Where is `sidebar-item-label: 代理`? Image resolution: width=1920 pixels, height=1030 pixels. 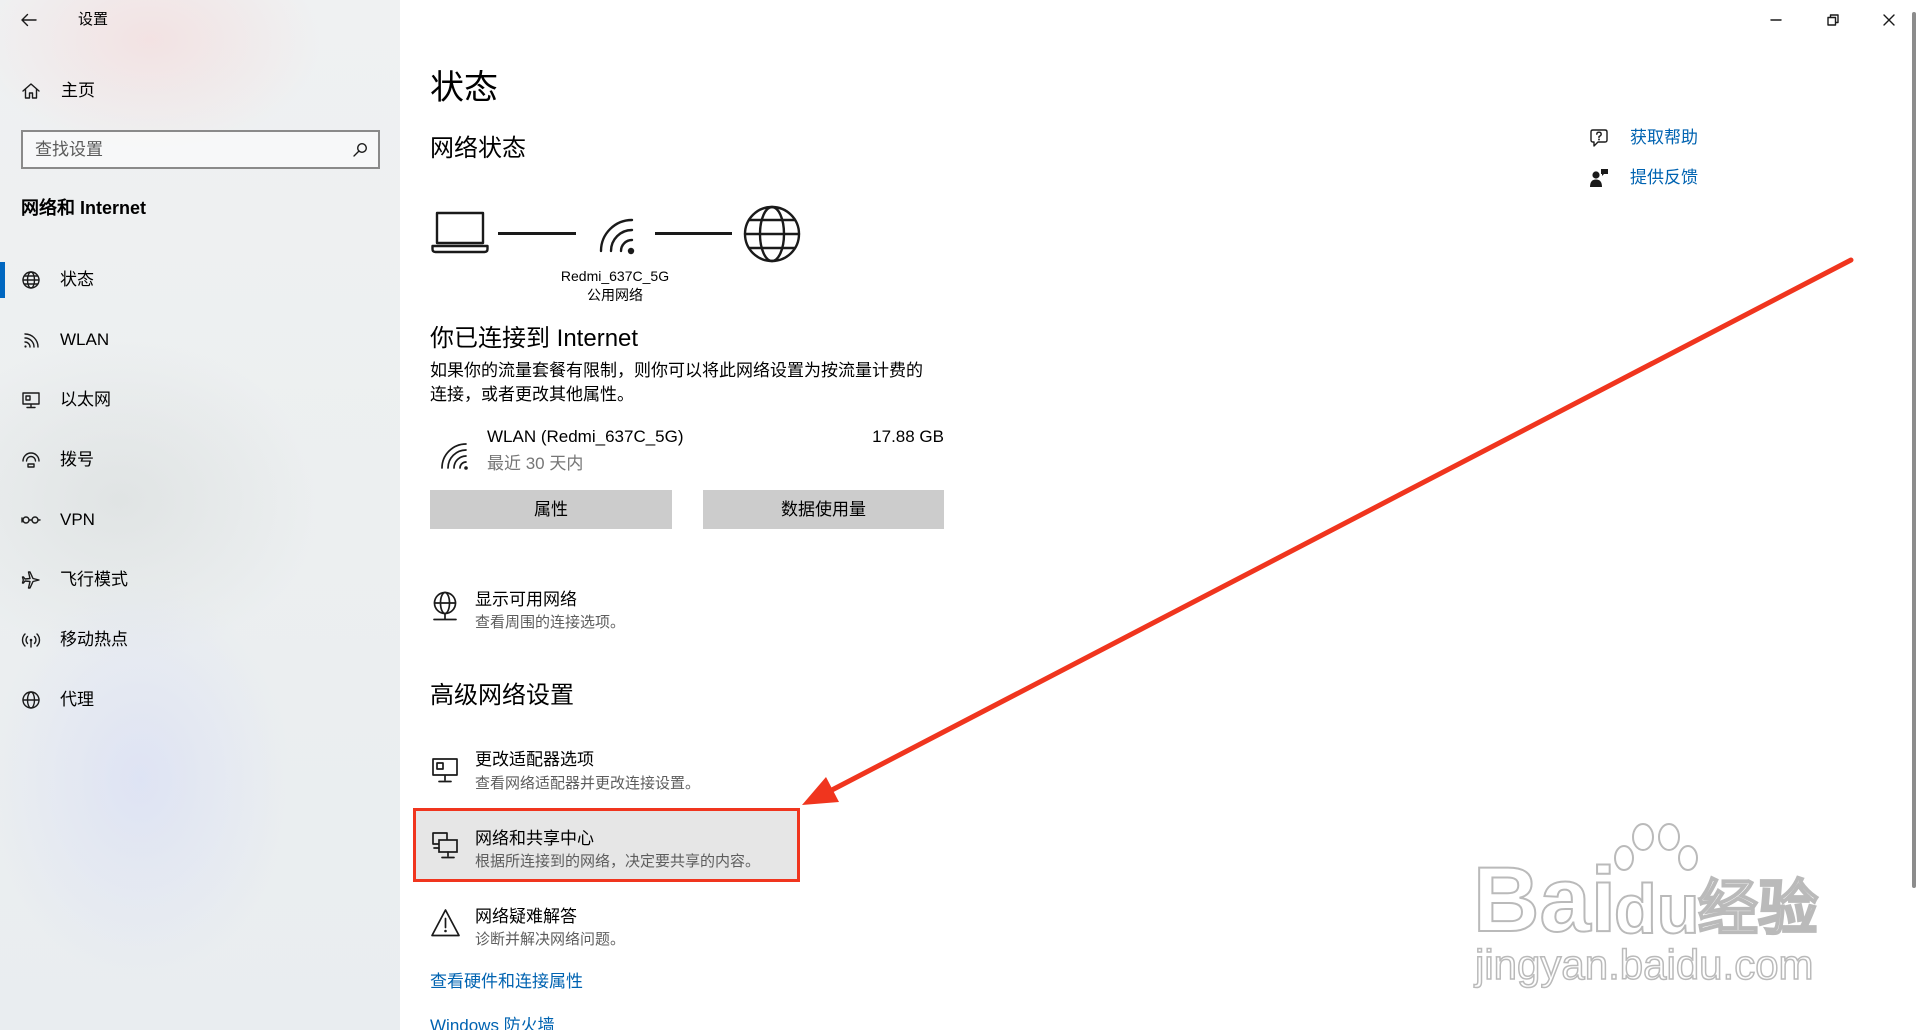 sidebar-item-label: 代理 is located at coordinates (77, 699).